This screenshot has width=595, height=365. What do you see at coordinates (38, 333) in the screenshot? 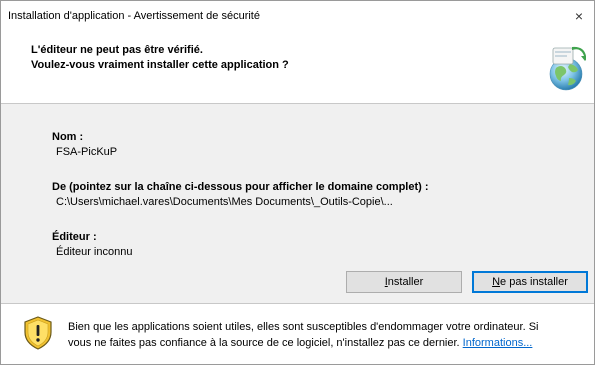
I see `warning-shield-icon` at bounding box center [38, 333].